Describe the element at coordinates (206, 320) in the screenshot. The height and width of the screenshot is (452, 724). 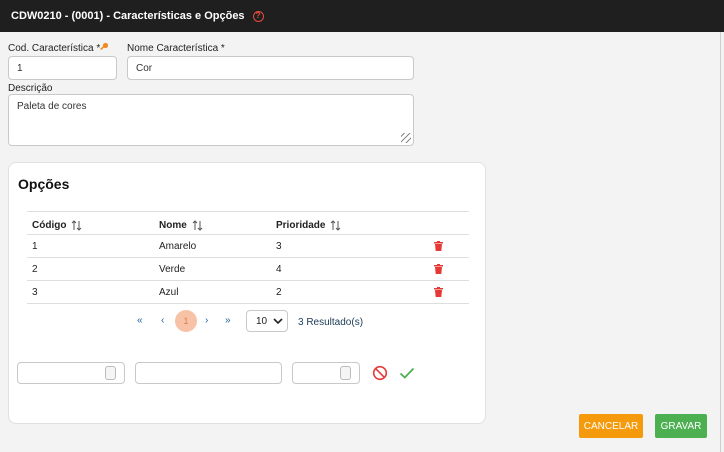
I see `next-page-button: ›` at that location.